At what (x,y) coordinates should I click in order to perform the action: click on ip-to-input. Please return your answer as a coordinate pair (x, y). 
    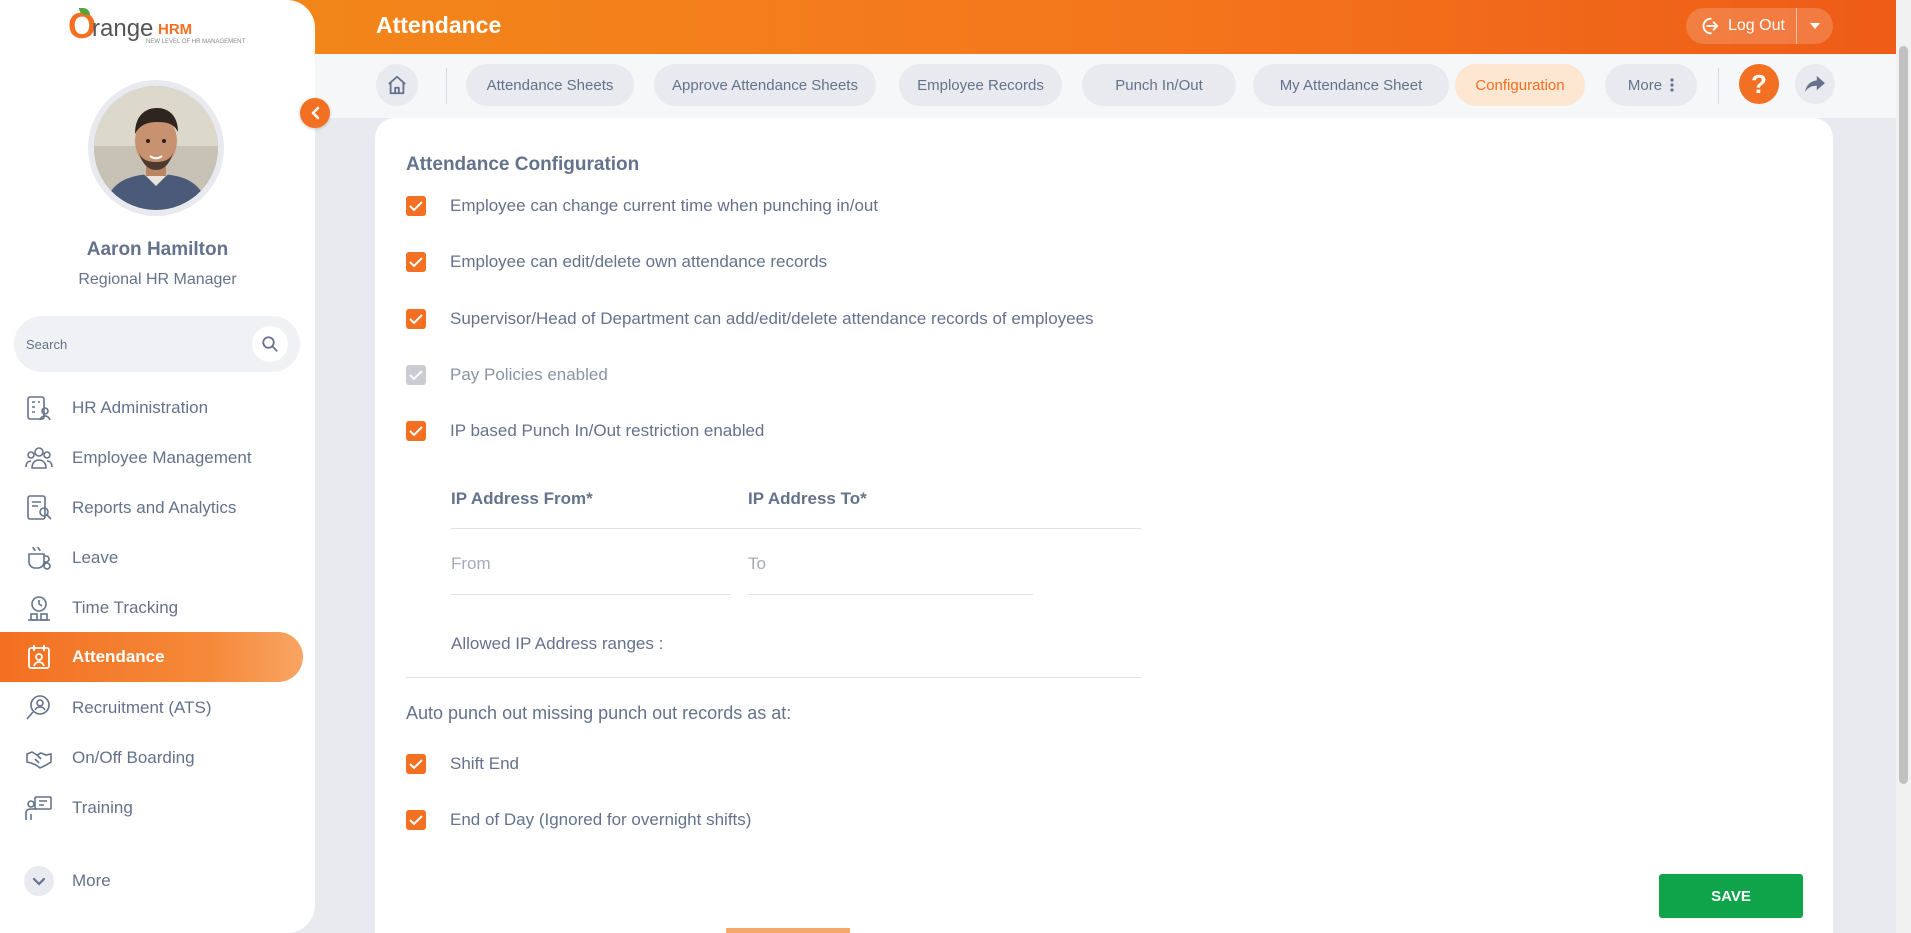
    Looking at the image, I should click on (890, 564).